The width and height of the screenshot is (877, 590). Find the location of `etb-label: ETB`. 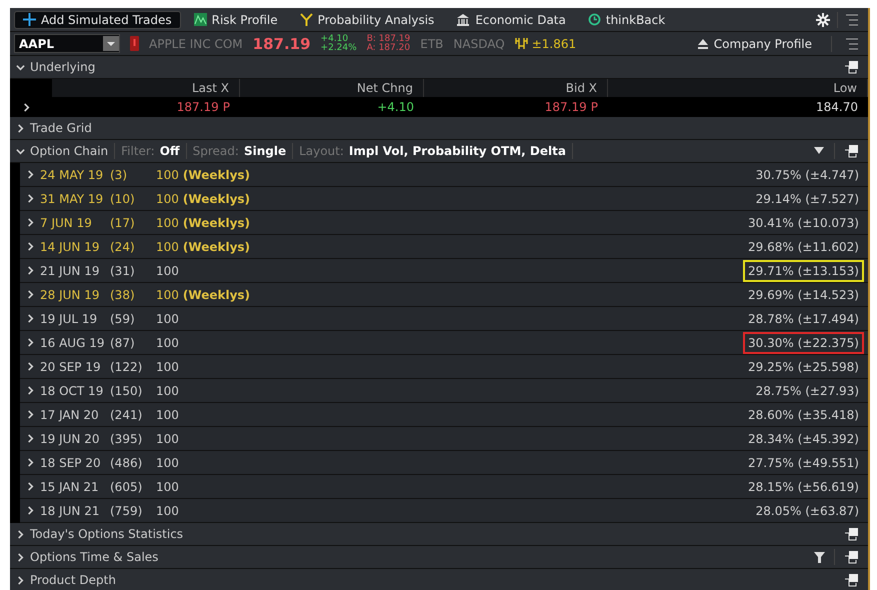

etb-label: ETB is located at coordinates (432, 43).